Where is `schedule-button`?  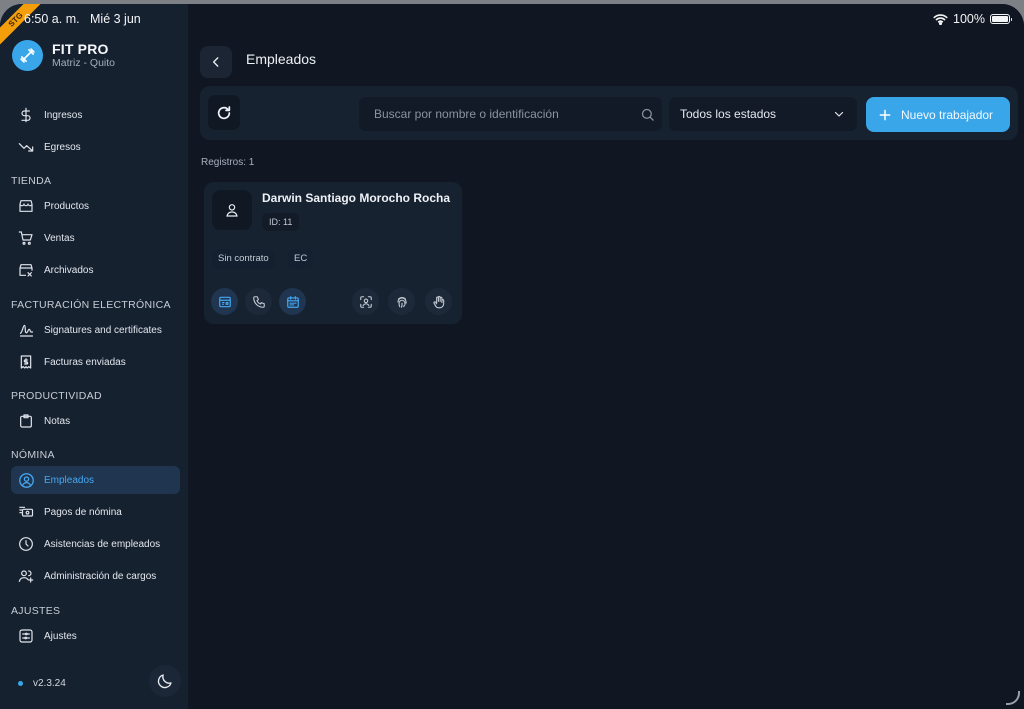 schedule-button is located at coordinates (292, 301).